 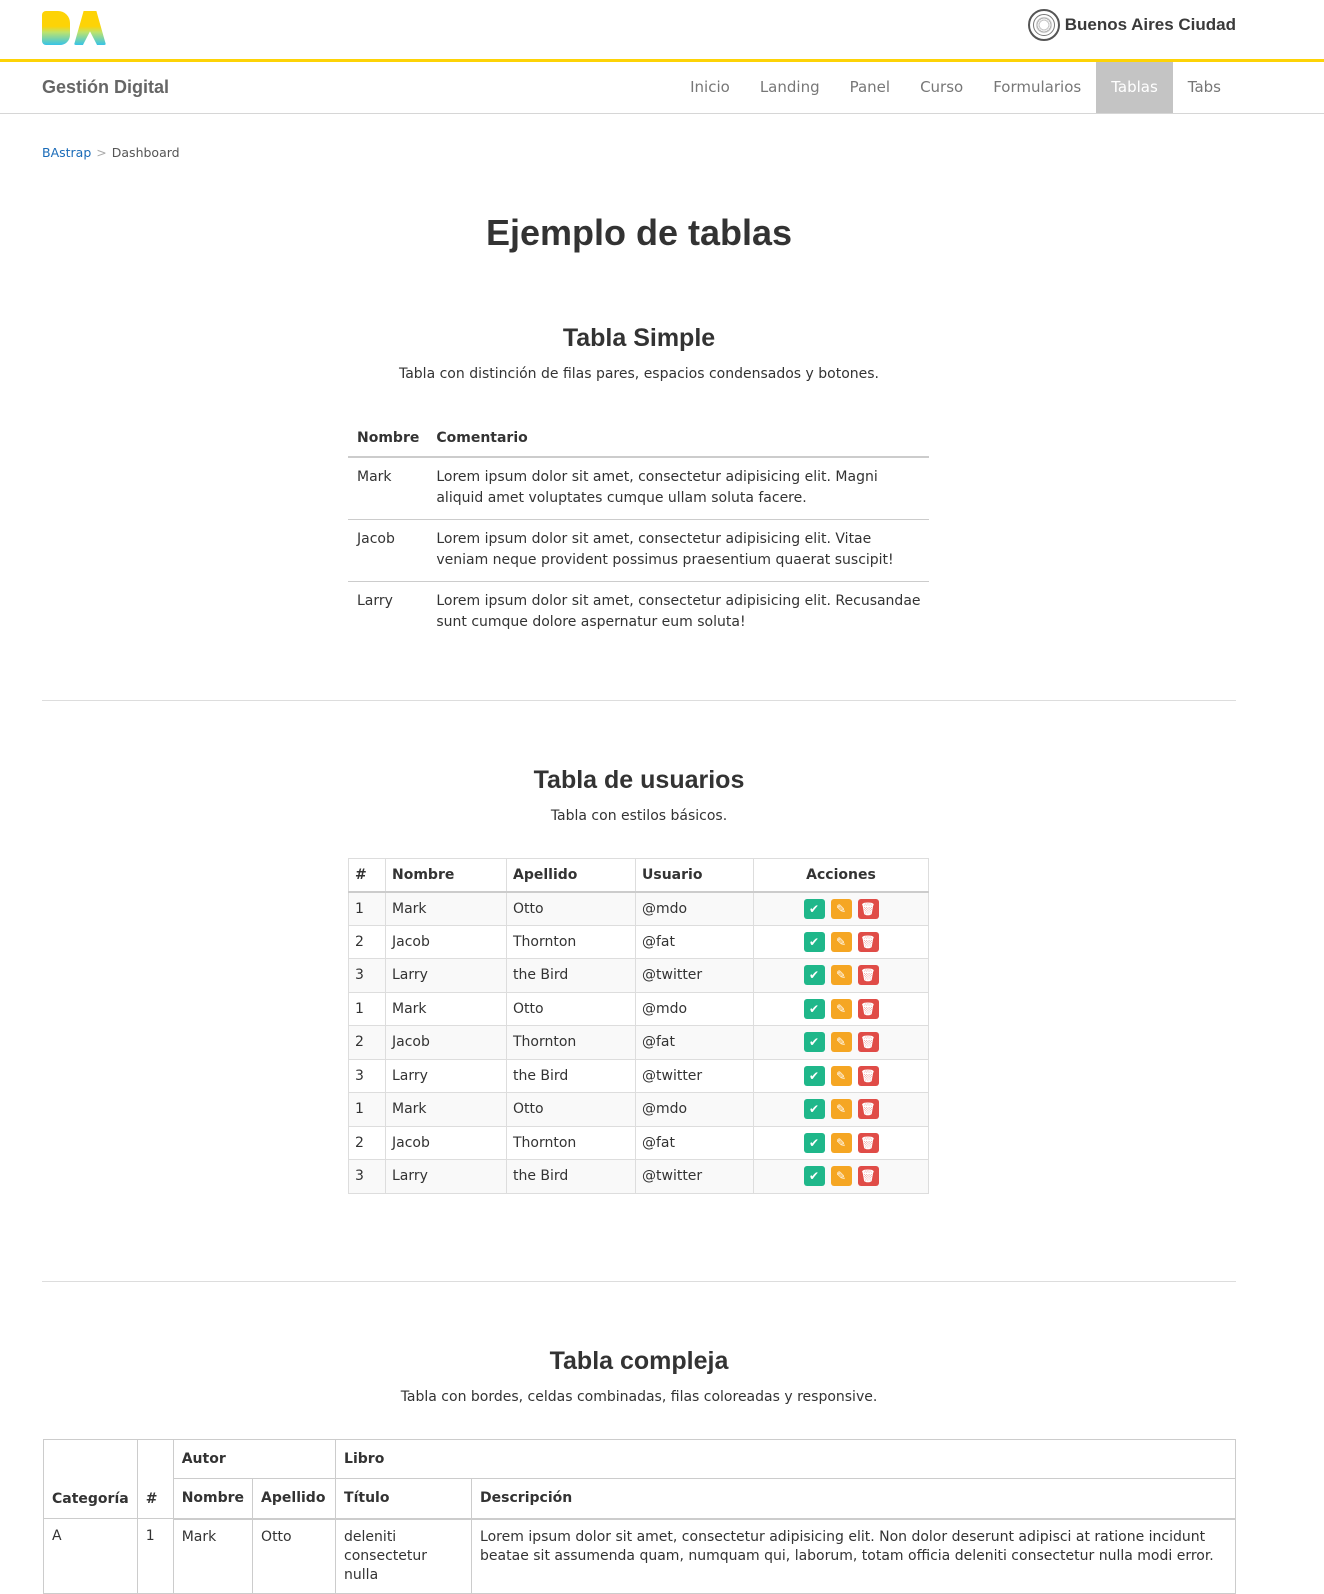 What do you see at coordinates (571, 1142) in the screenshot?
I see `cell-apellido: Thornton` at bounding box center [571, 1142].